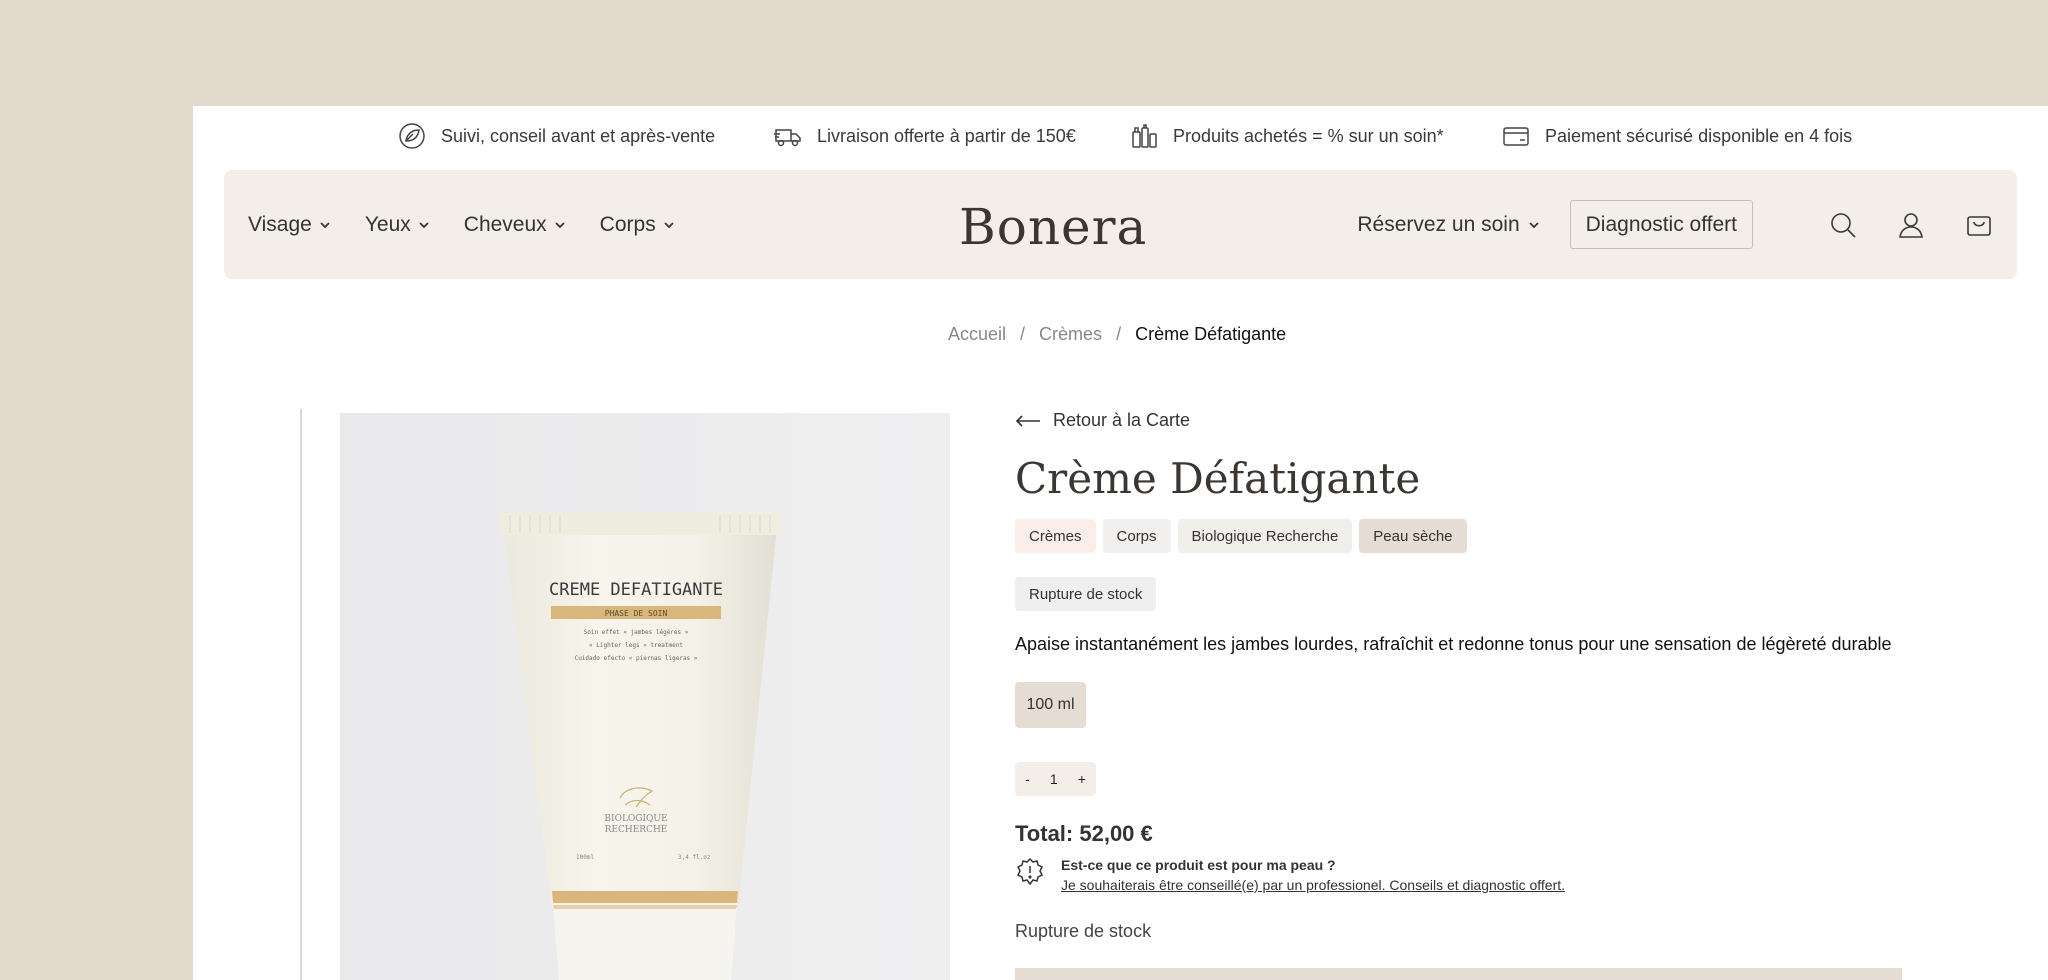  I want to click on quantity-decrement-button: -, so click(1027, 779).